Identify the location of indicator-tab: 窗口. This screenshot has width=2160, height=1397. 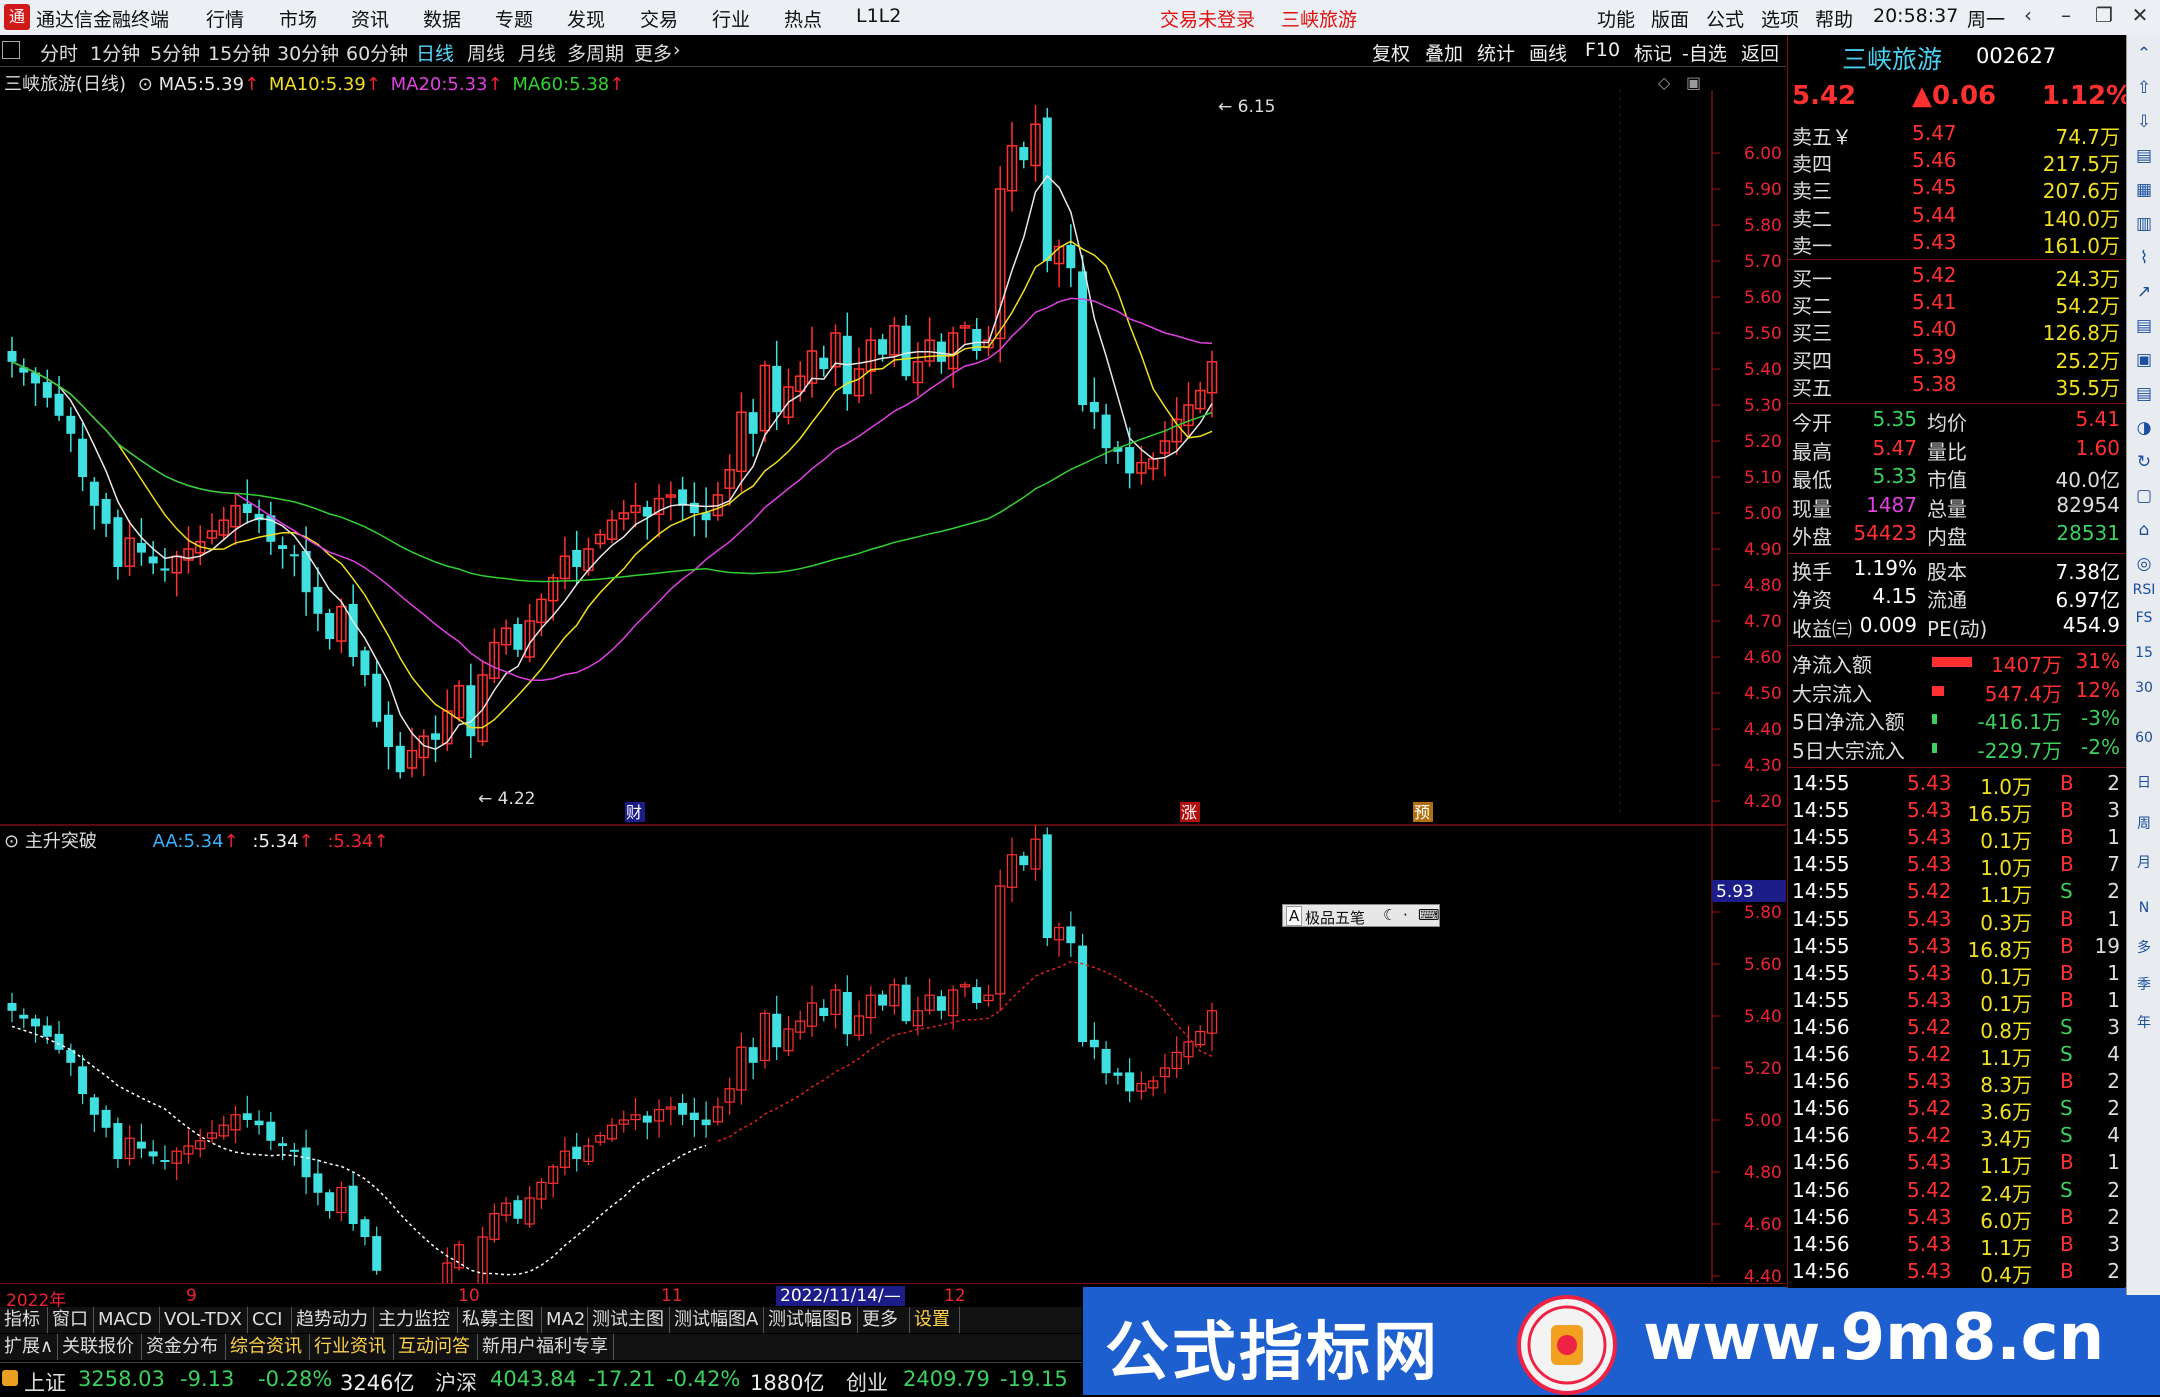
(71, 1320).